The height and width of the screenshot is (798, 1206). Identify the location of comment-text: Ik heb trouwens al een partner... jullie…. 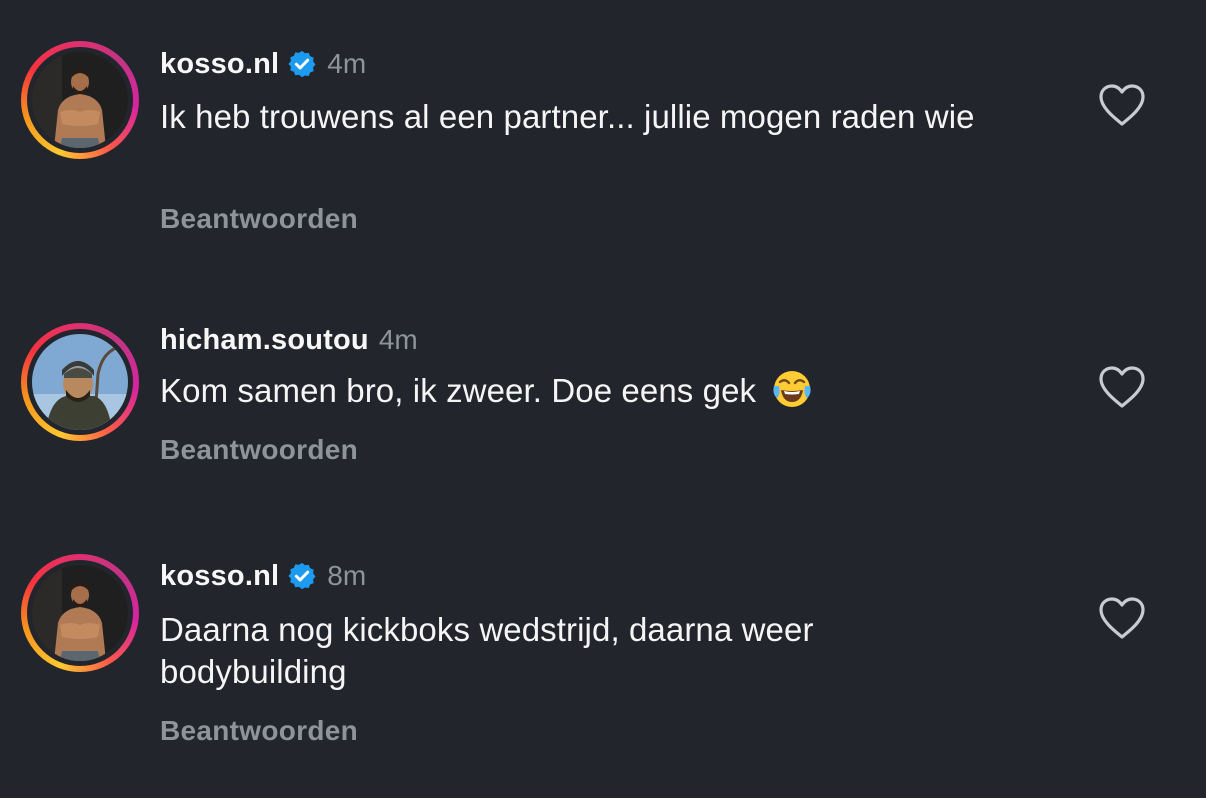
(567, 116).